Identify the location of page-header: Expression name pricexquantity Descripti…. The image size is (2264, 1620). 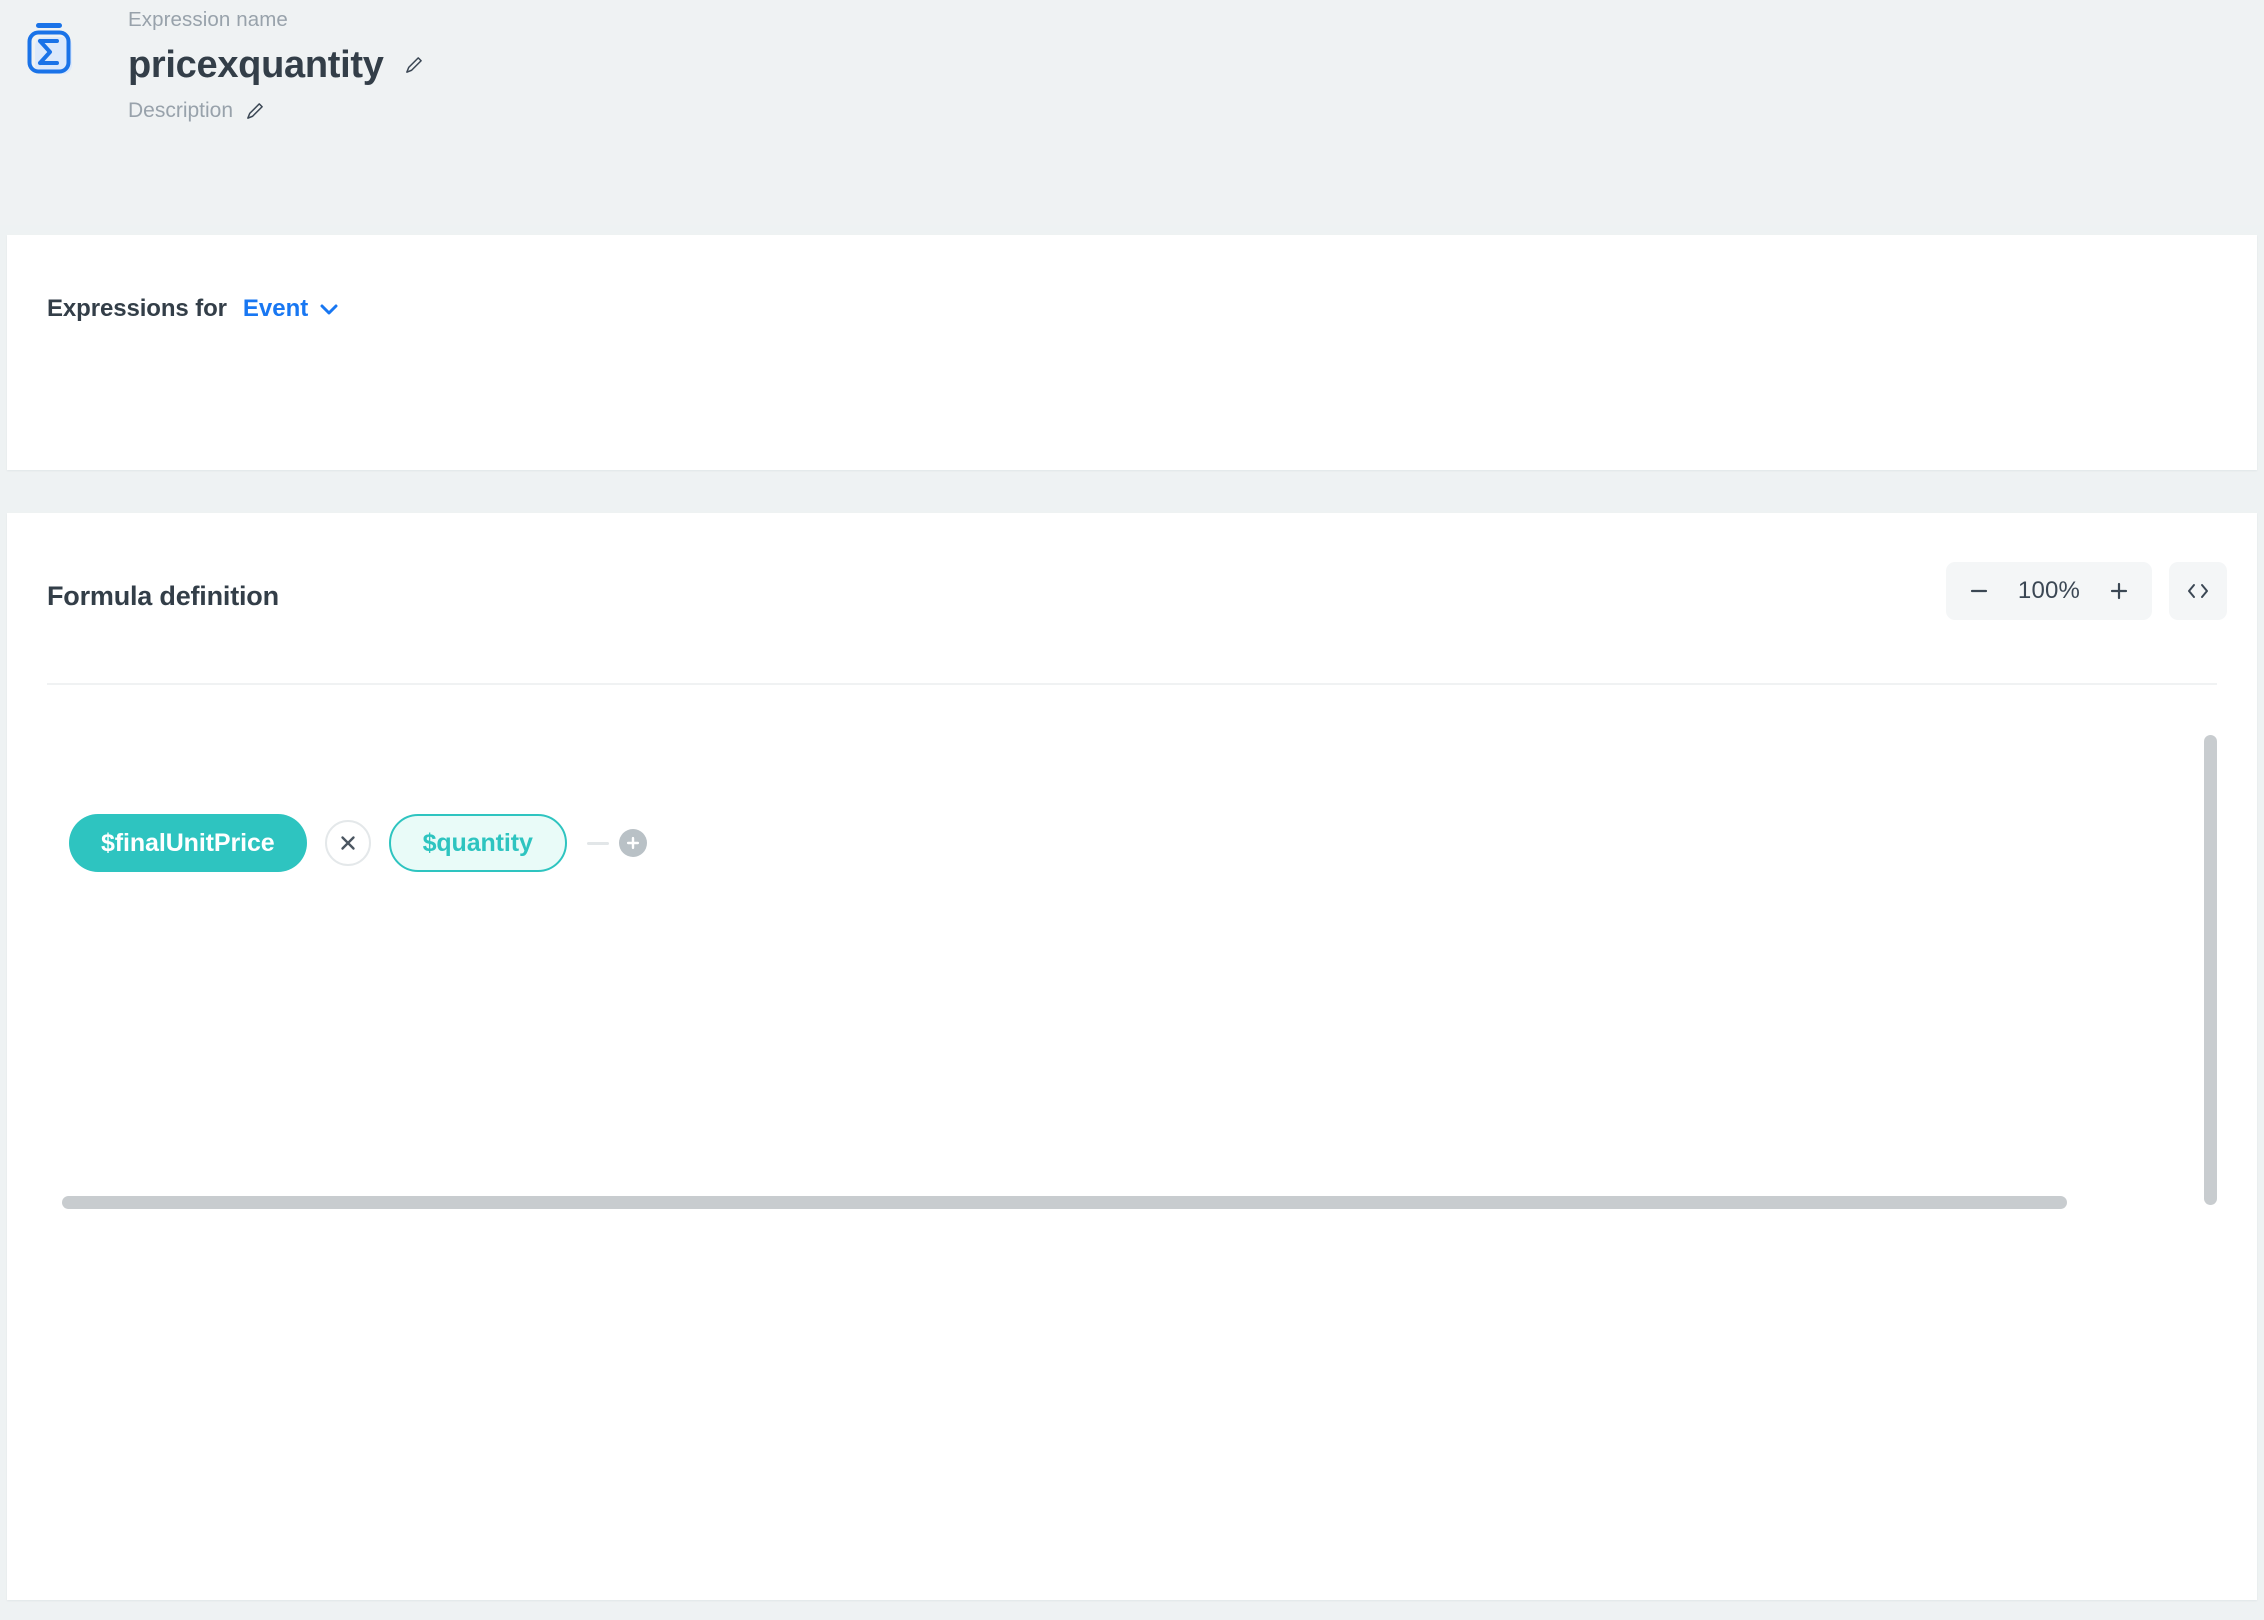
(1132, 112).